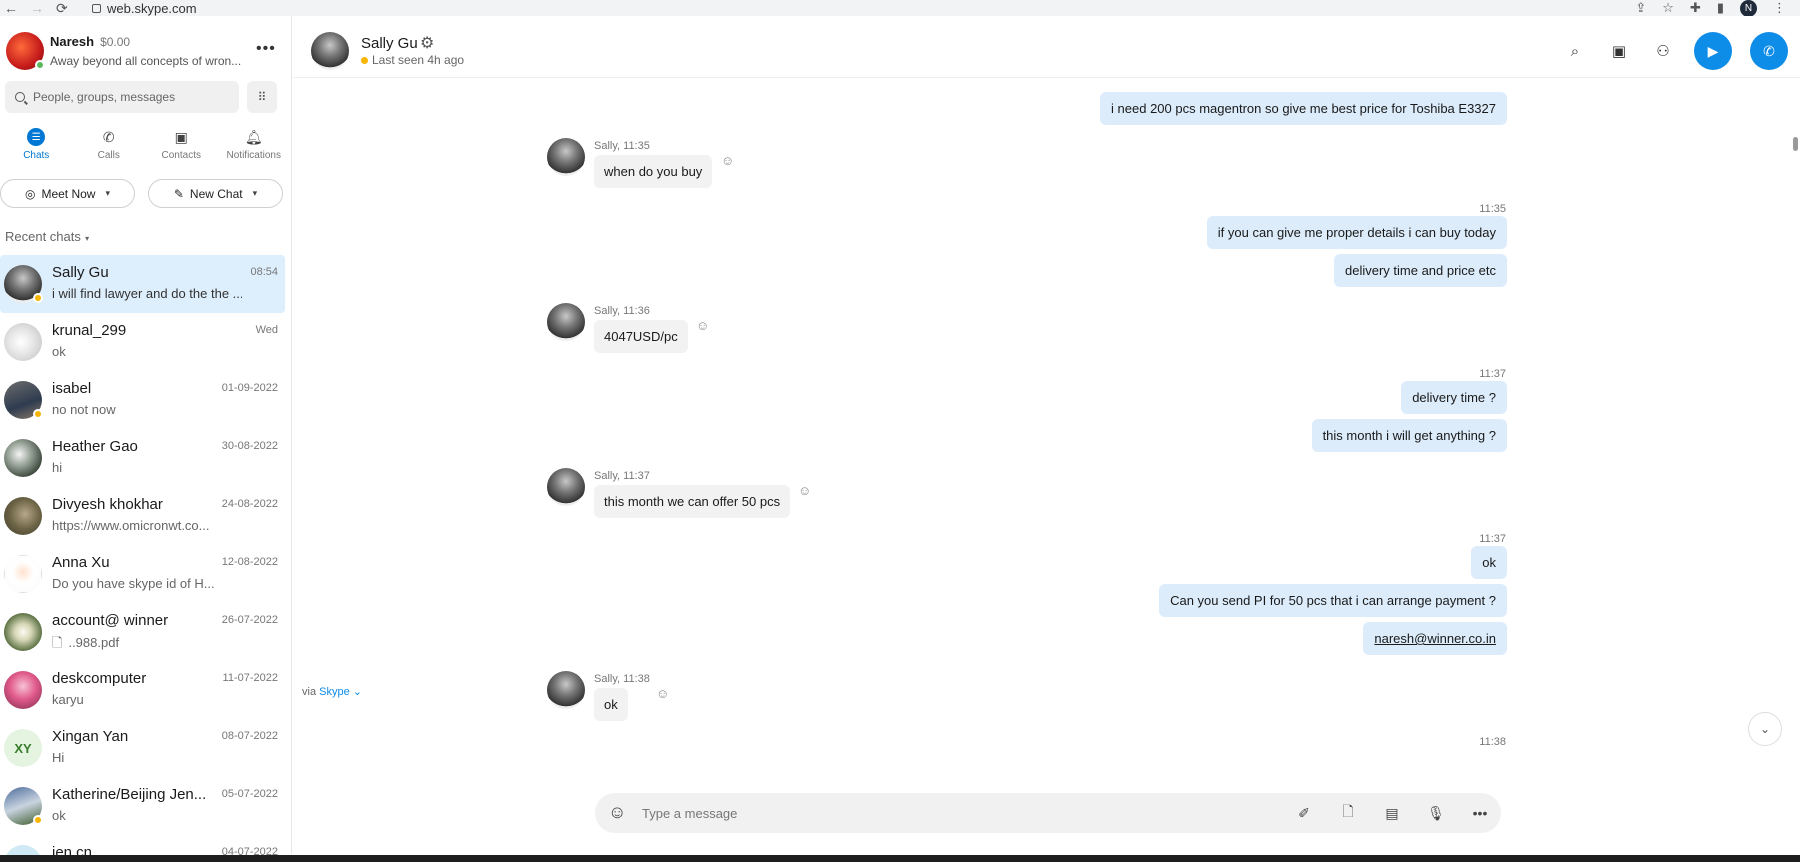 Image resolution: width=1800 pixels, height=862 pixels. I want to click on contact-avatar, so click(330, 51).